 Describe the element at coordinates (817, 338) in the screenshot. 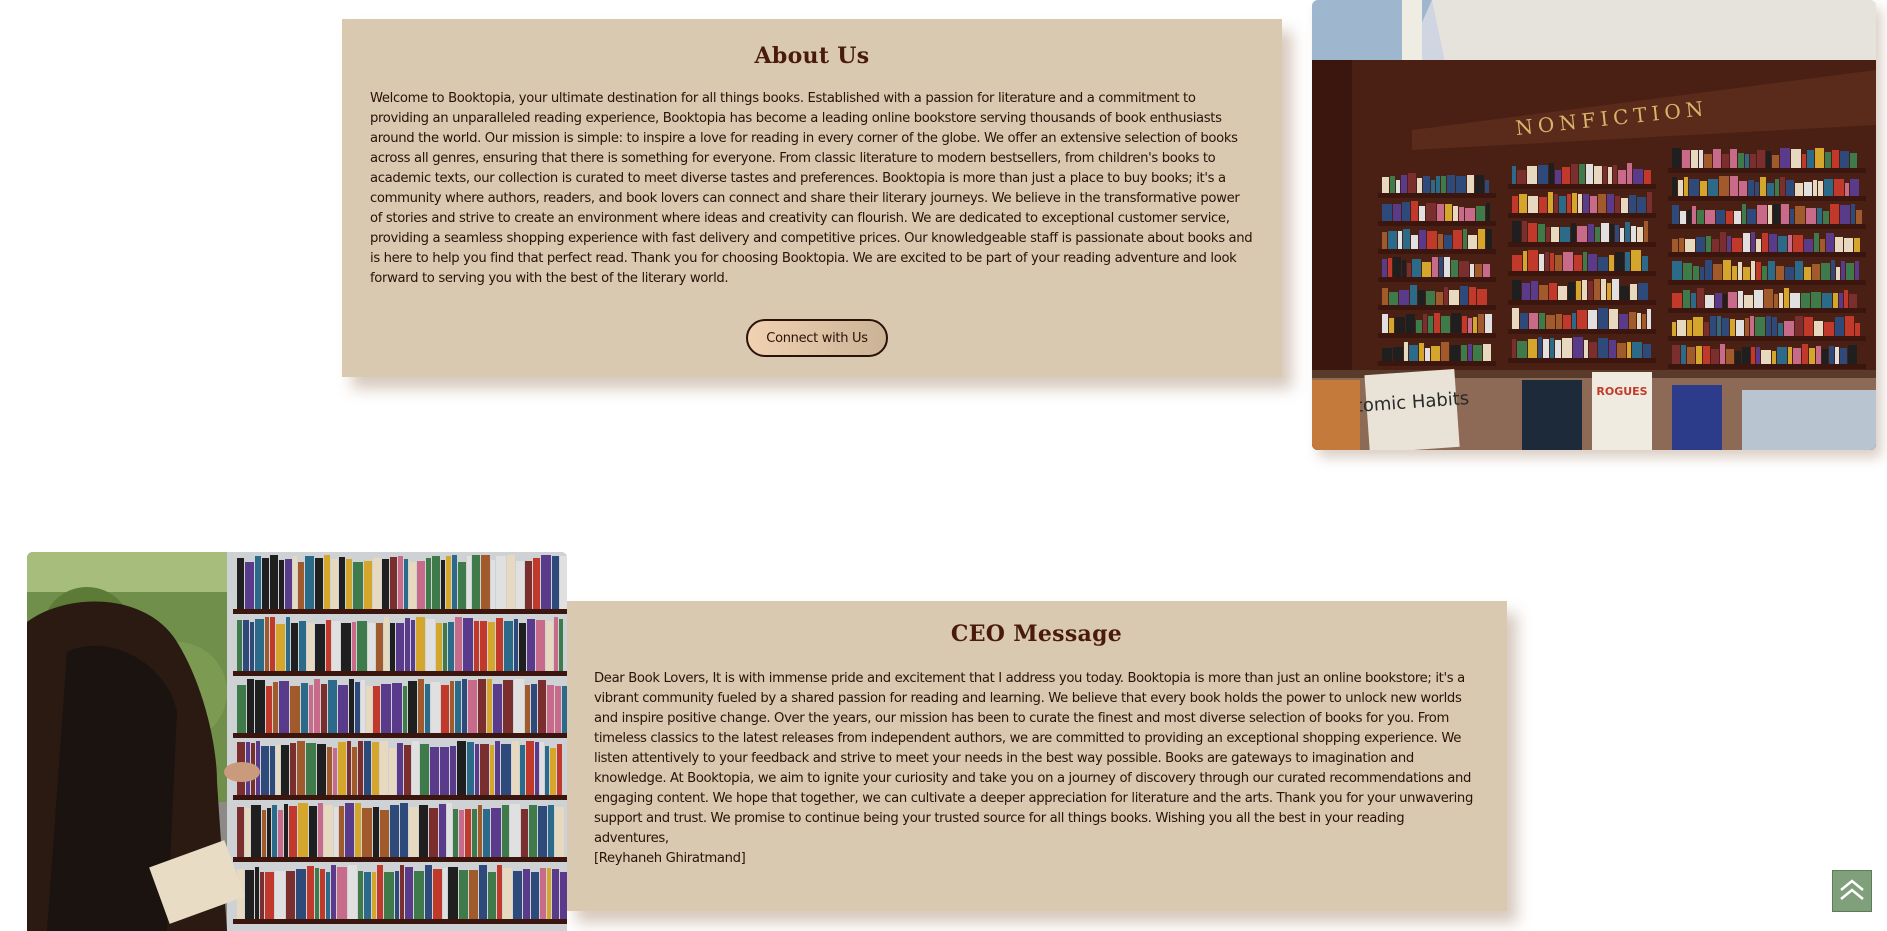

I see `connect-with-us-button: Connect with Us` at that location.